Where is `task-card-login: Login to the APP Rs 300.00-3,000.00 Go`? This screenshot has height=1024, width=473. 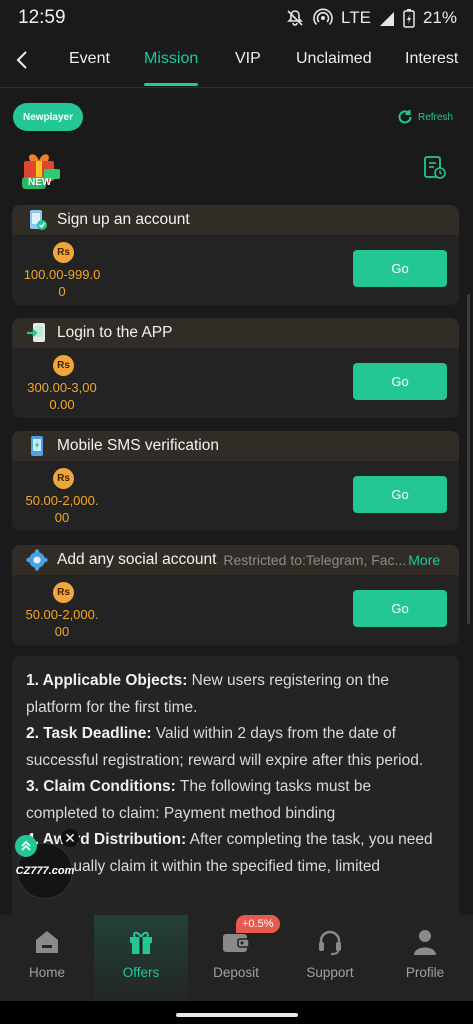
task-card-login: Login to the APP Rs 300.00-3,000.00 Go is located at coordinates (235, 368).